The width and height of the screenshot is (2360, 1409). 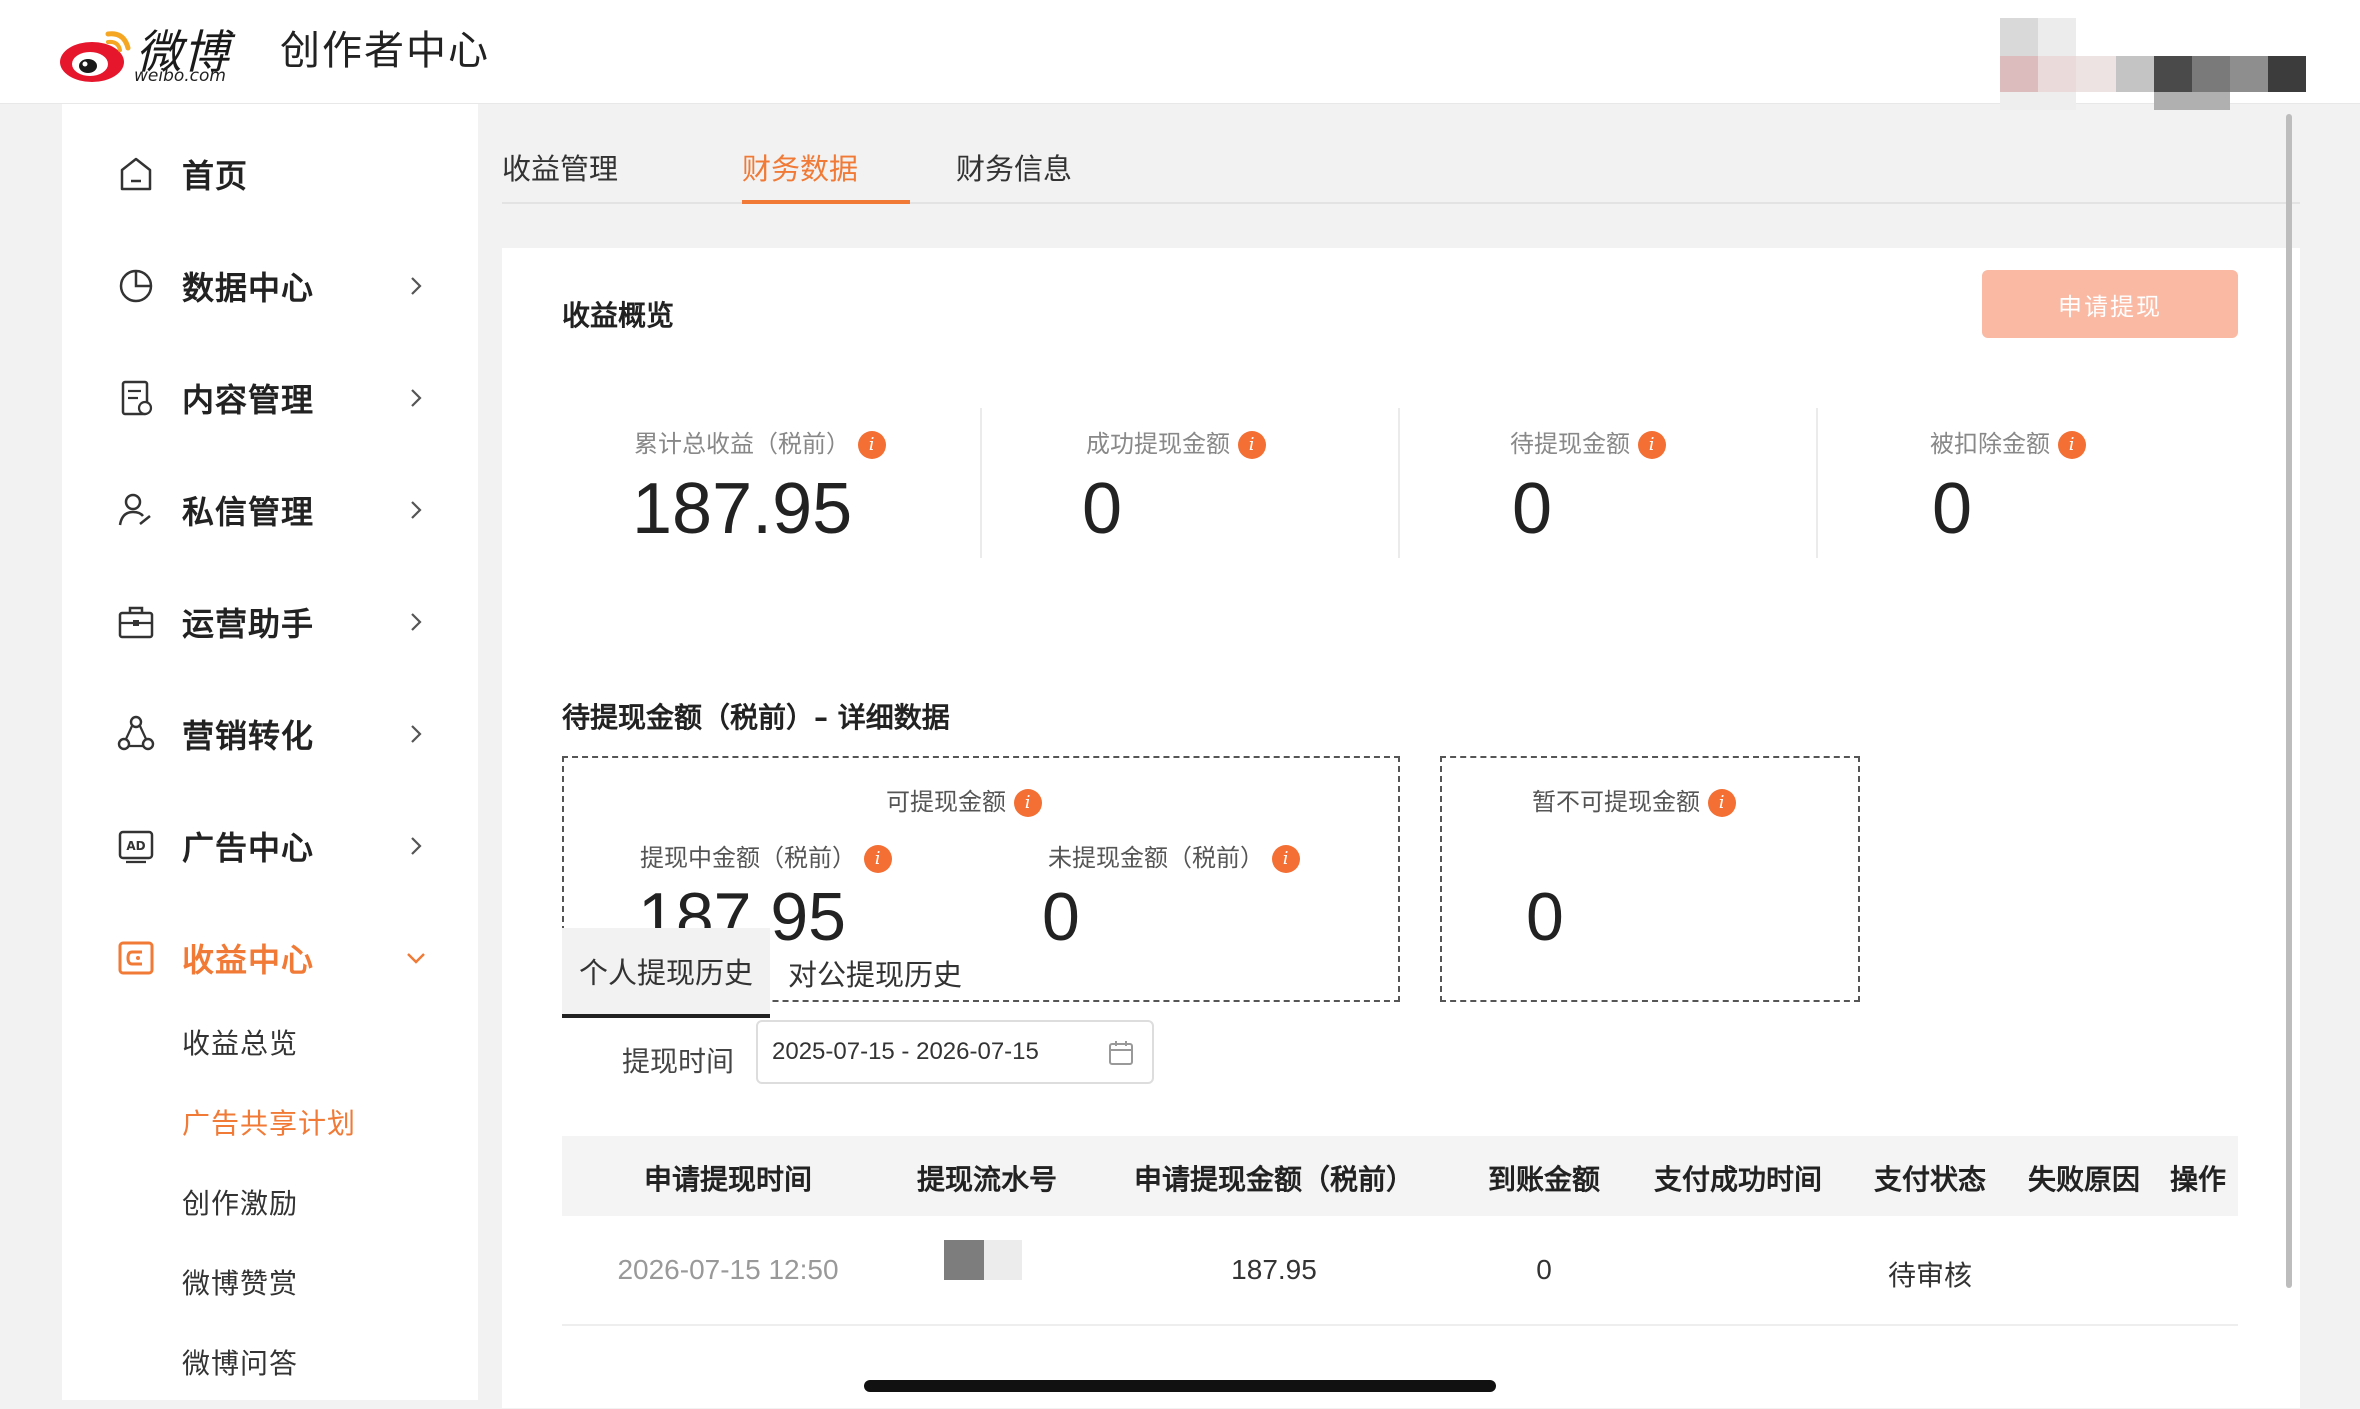 What do you see at coordinates (136, 958) in the screenshot?
I see `wallet-icon` at bounding box center [136, 958].